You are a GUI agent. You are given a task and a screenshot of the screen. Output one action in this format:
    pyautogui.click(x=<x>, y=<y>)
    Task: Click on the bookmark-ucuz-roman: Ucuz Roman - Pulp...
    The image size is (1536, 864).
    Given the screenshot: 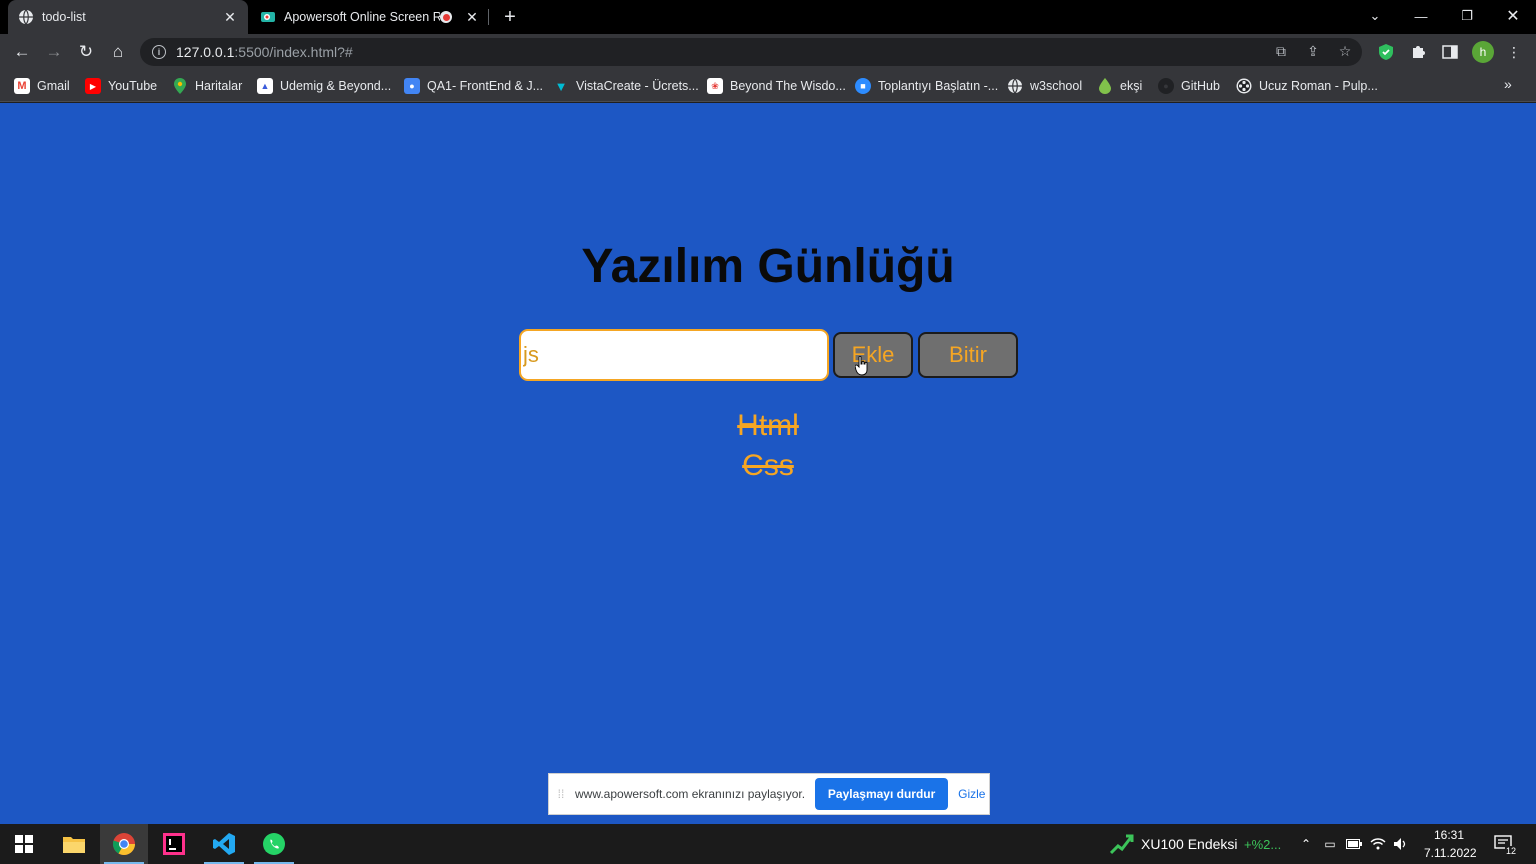 What is the action you would take?
    pyautogui.click(x=1307, y=86)
    